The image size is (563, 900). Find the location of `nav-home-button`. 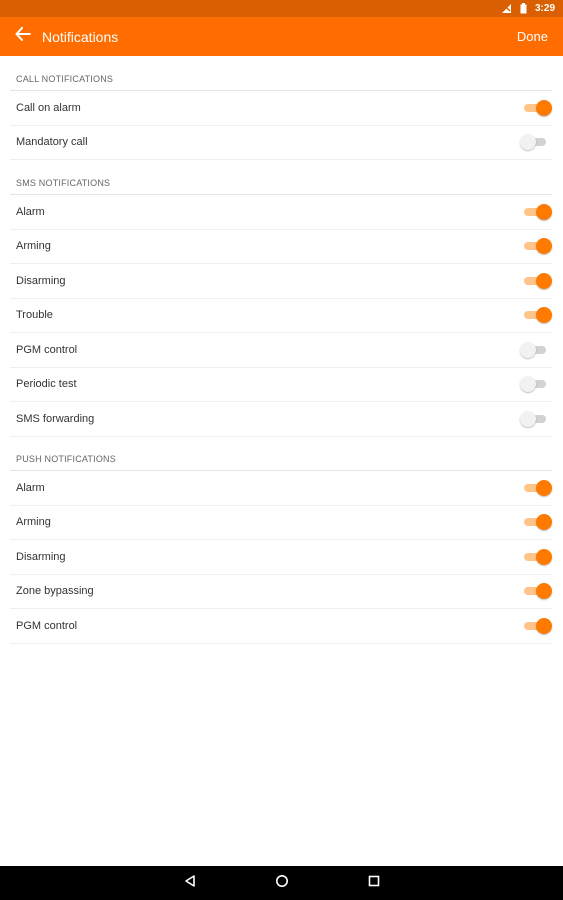

nav-home-button is located at coordinates (282, 883).